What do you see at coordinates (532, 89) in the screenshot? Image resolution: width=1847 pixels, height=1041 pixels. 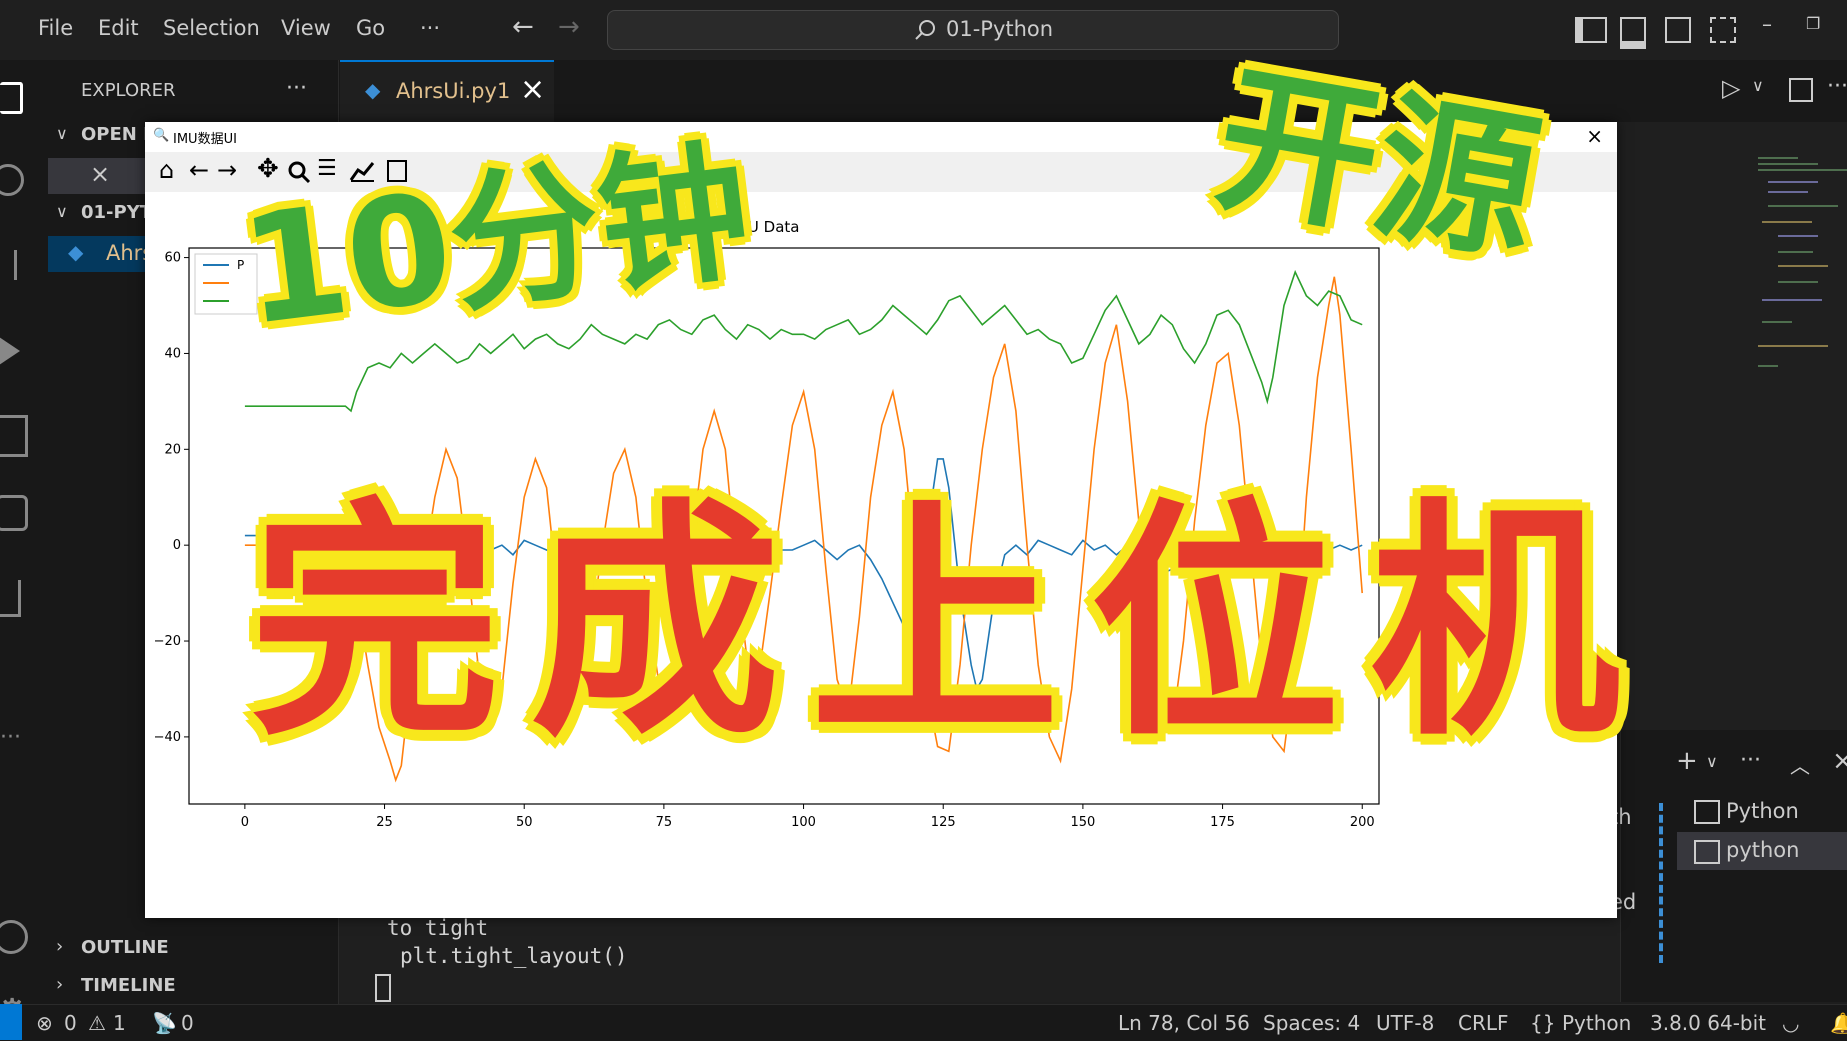 I see `tab-close-icon: ×` at bounding box center [532, 89].